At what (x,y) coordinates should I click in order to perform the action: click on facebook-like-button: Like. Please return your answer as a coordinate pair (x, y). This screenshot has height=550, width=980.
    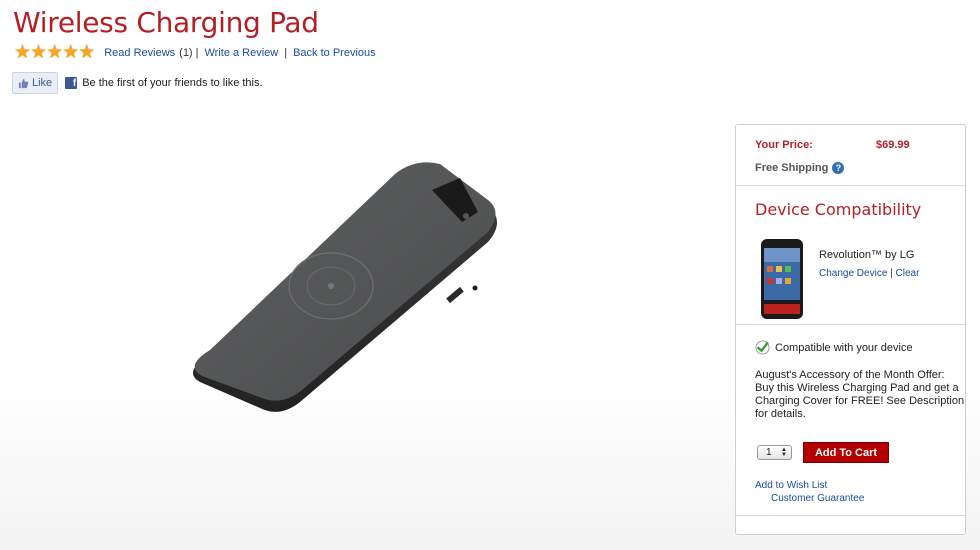
    Looking at the image, I should click on (35, 83).